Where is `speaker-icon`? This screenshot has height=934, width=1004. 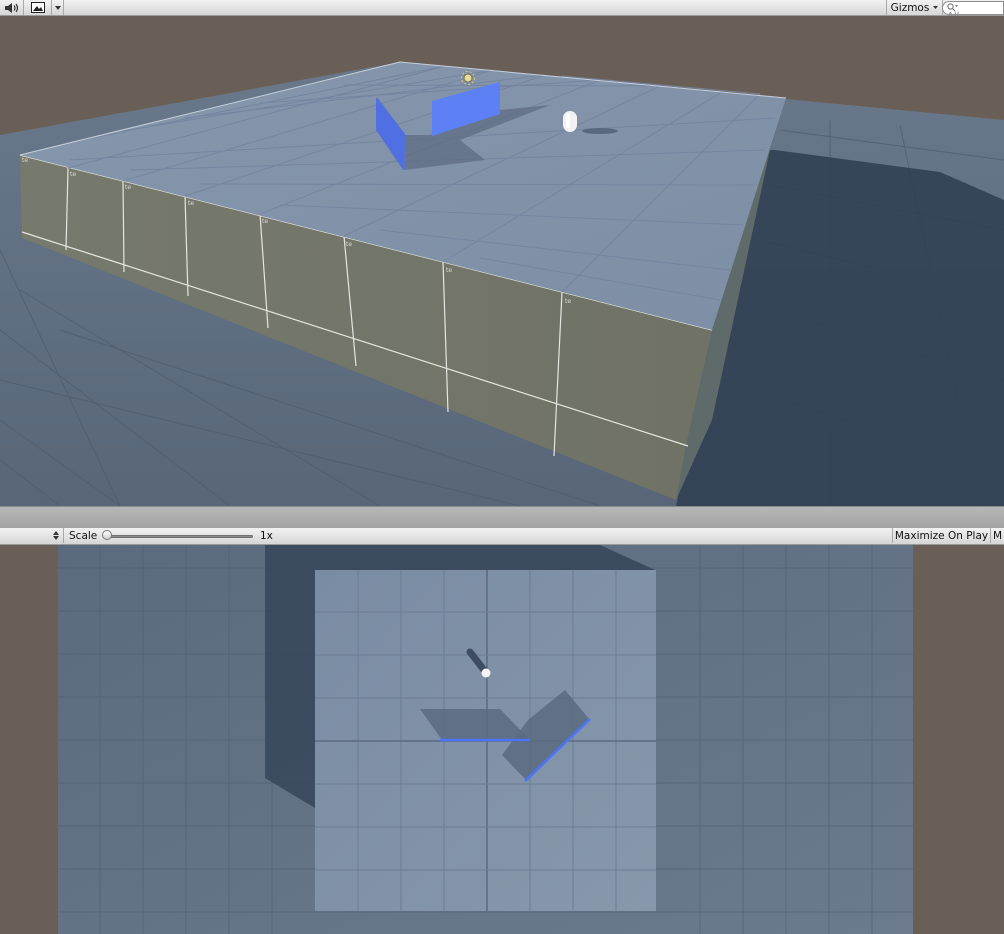 speaker-icon is located at coordinates (12, 8).